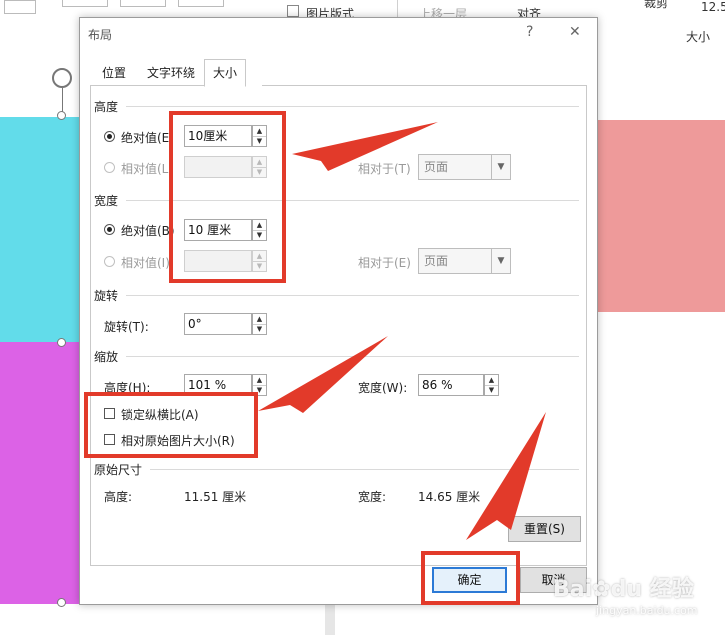 This screenshot has height=635, width=725. Describe the element at coordinates (671, 589) in the screenshot. I see `watermark-suffix: 经验` at that location.